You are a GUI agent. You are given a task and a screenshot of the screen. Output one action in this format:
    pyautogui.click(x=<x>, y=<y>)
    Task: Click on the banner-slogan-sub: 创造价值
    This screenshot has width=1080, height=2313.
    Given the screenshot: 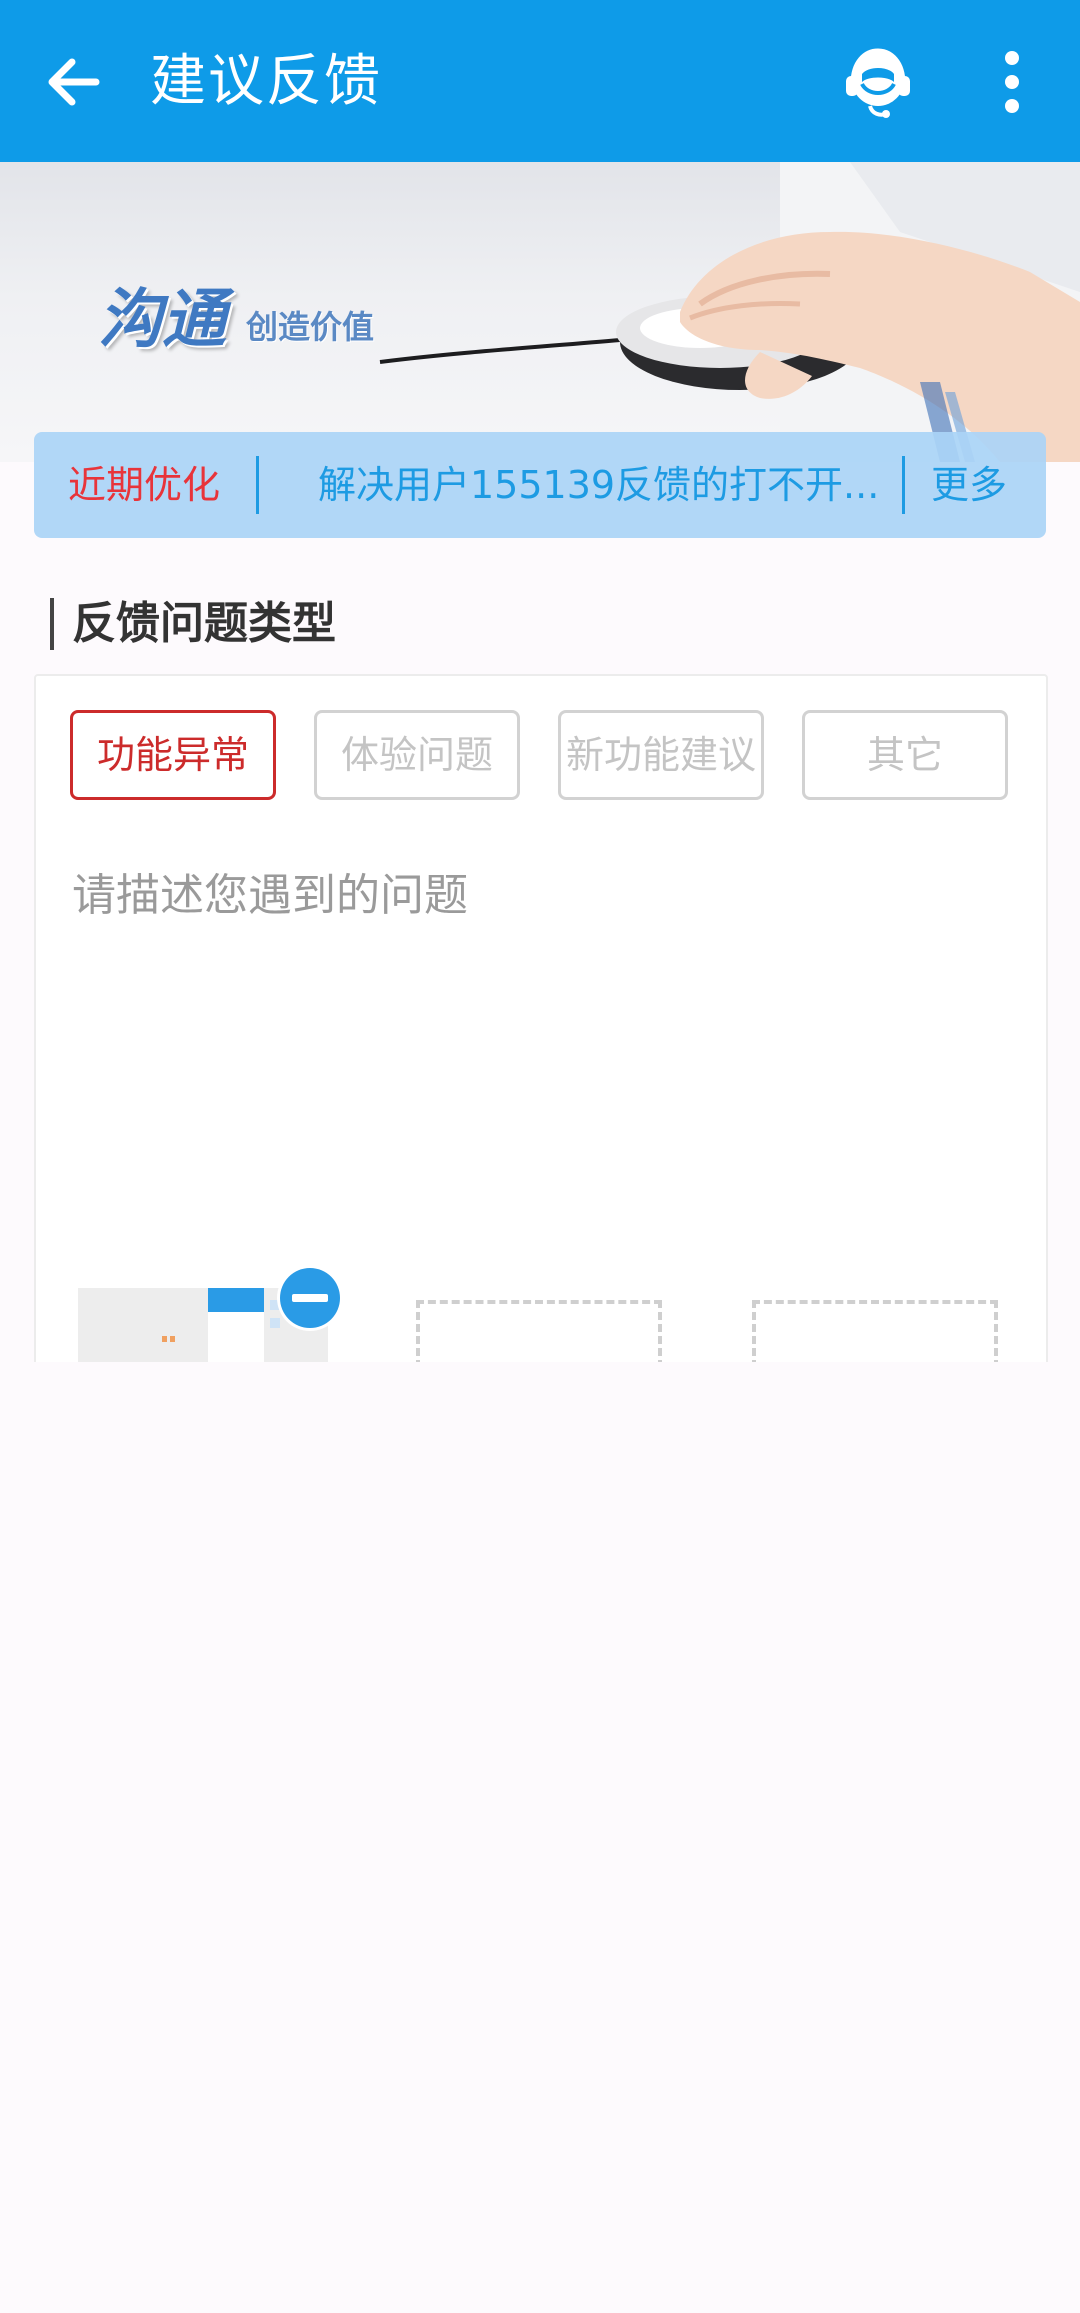 What is the action you would take?
    pyautogui.click(x=310, y=327)
    